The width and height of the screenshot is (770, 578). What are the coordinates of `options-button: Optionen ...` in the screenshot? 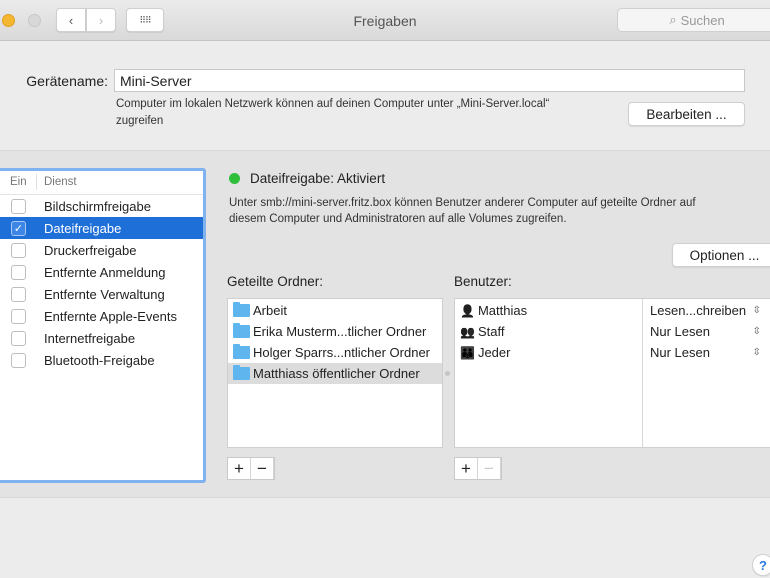 It's located at (721, 255).